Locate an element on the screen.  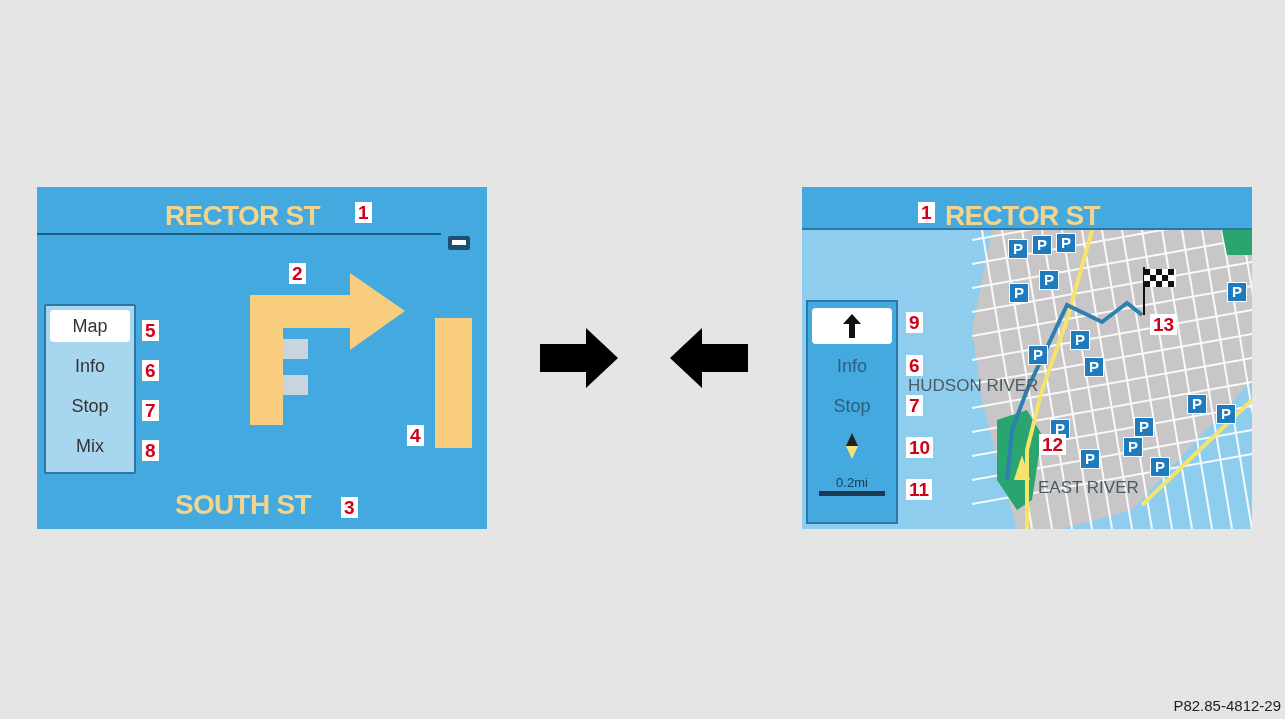
menu-item: Map is located at coordinates (90, 326).